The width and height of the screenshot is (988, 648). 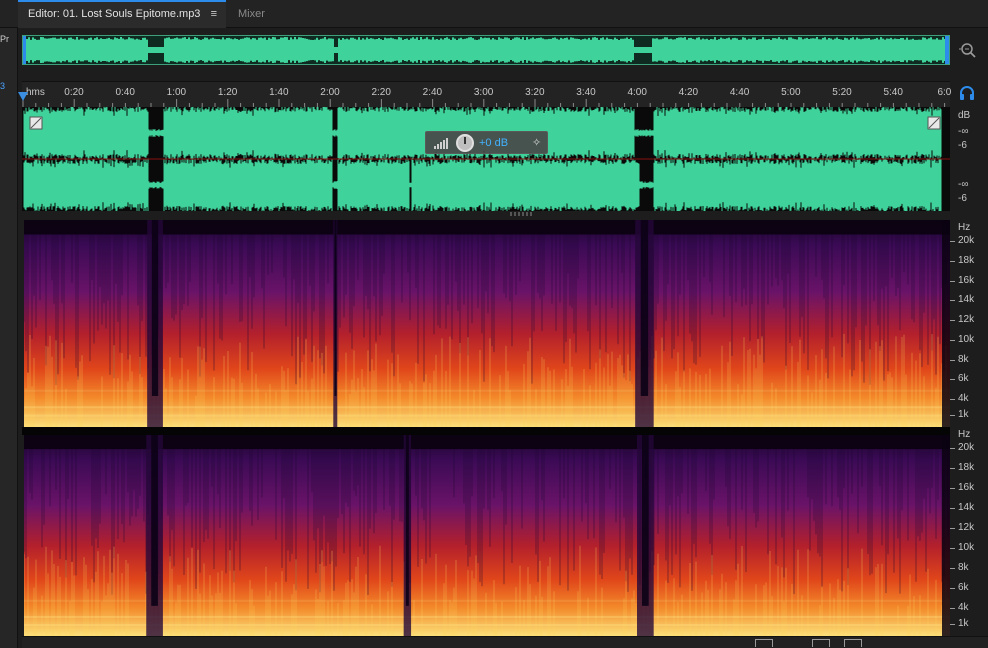 I want to click on frequency-scale-2: Hz 20k 18k 16k 14k 12k 10k 8k 6k 4k 1k, so click(x=969, y=531).